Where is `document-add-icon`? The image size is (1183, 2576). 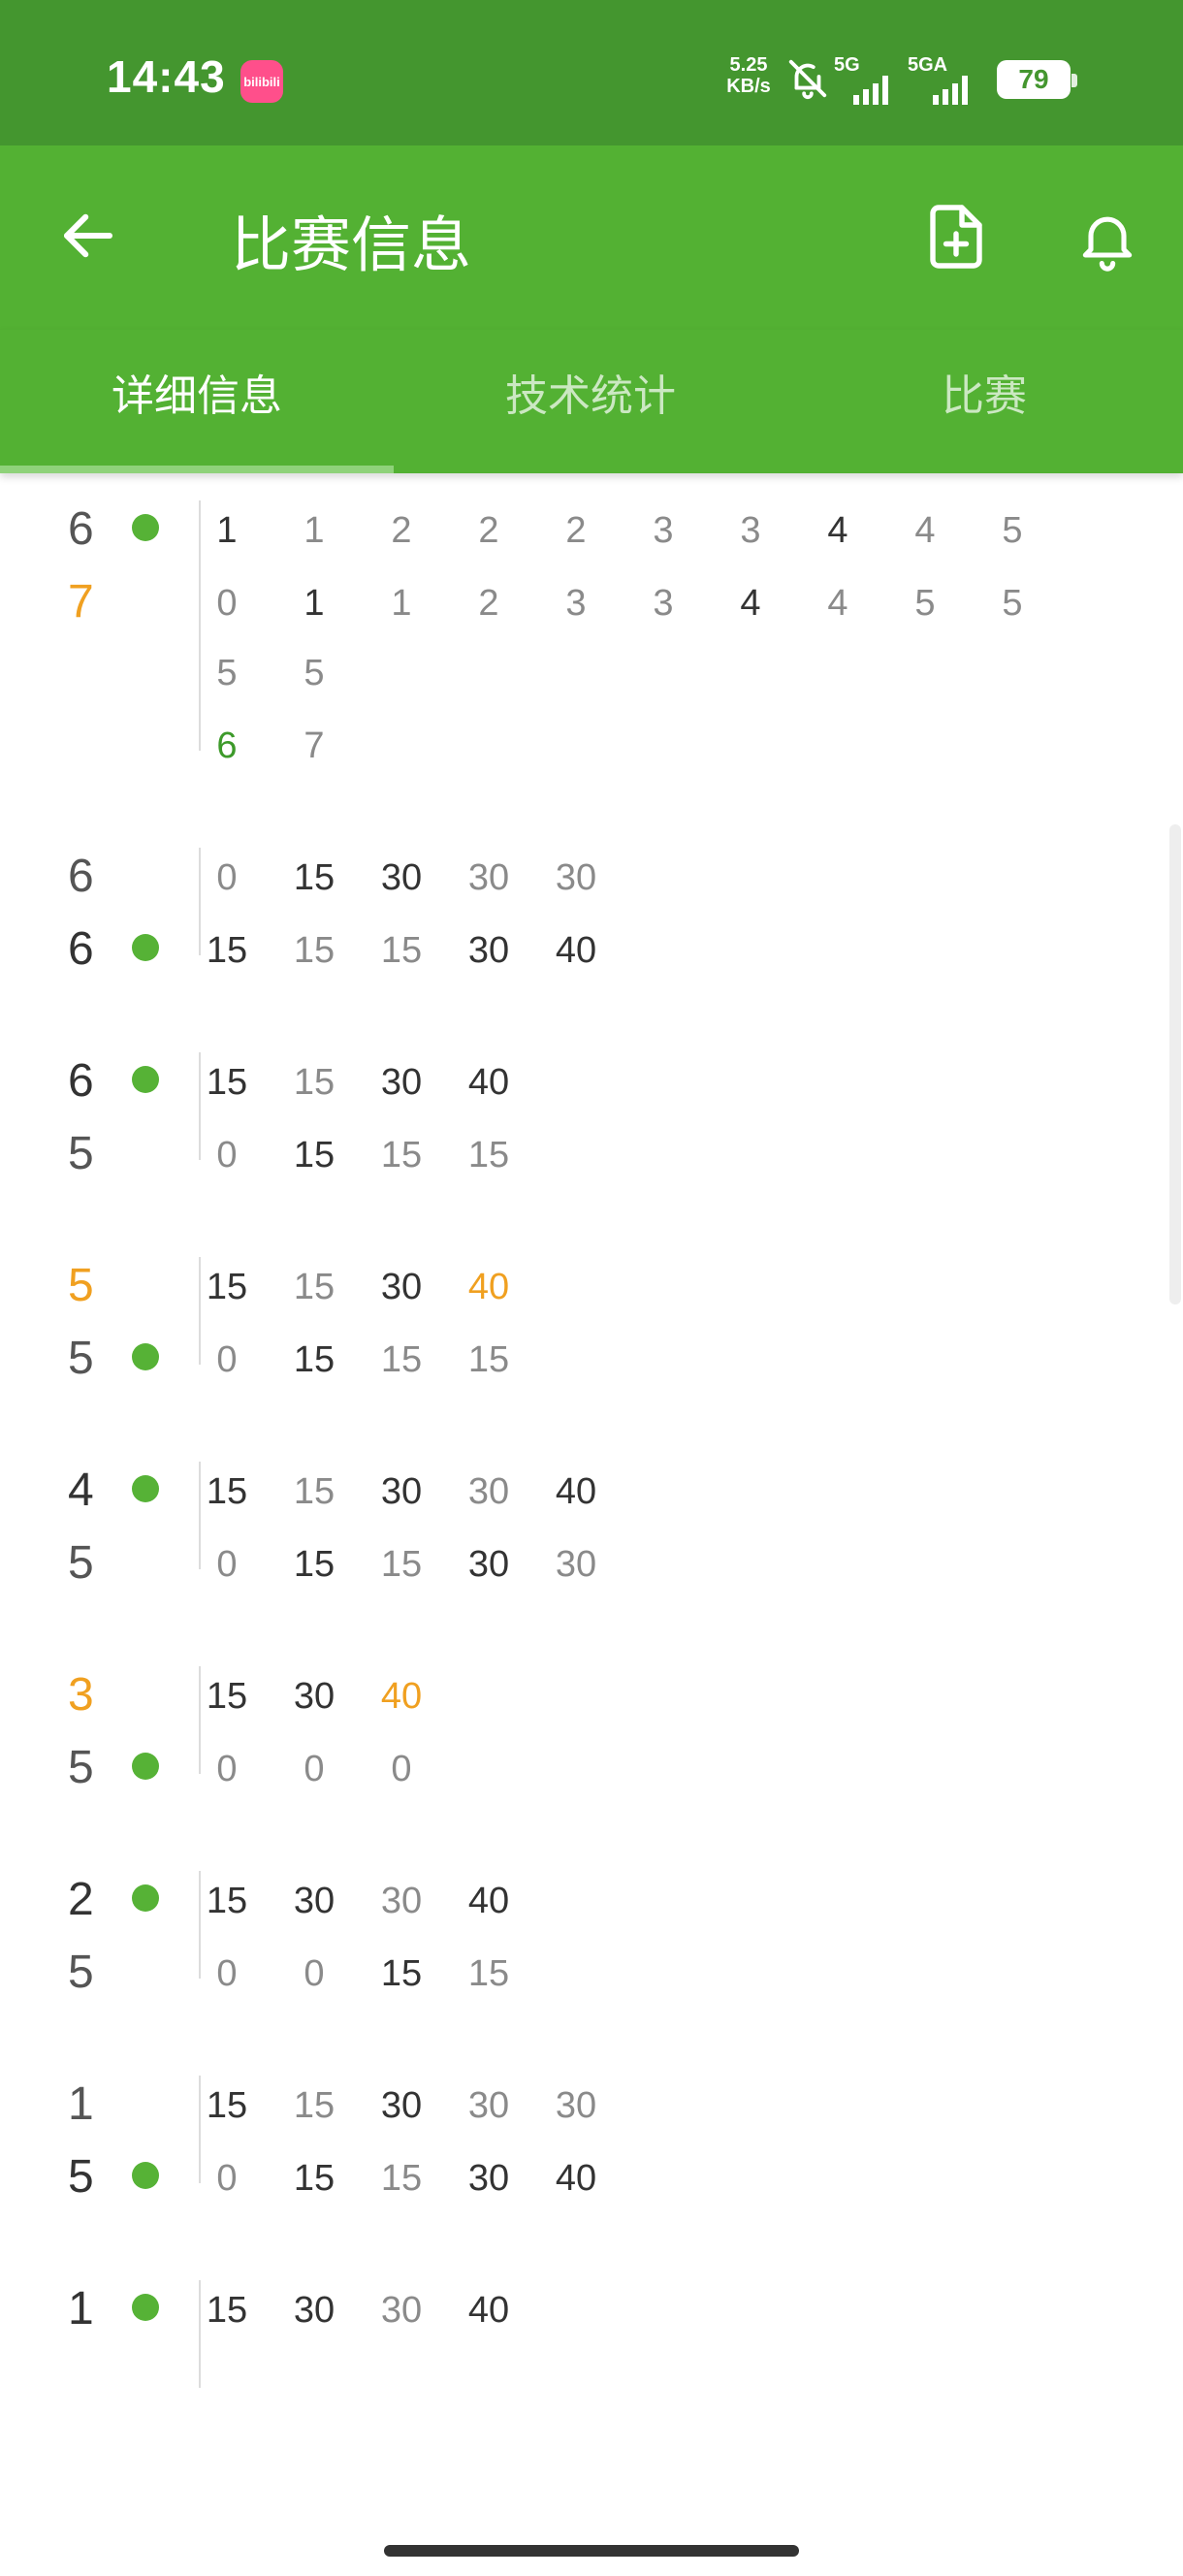 document-add-icon is located at coordinates (956, 237).